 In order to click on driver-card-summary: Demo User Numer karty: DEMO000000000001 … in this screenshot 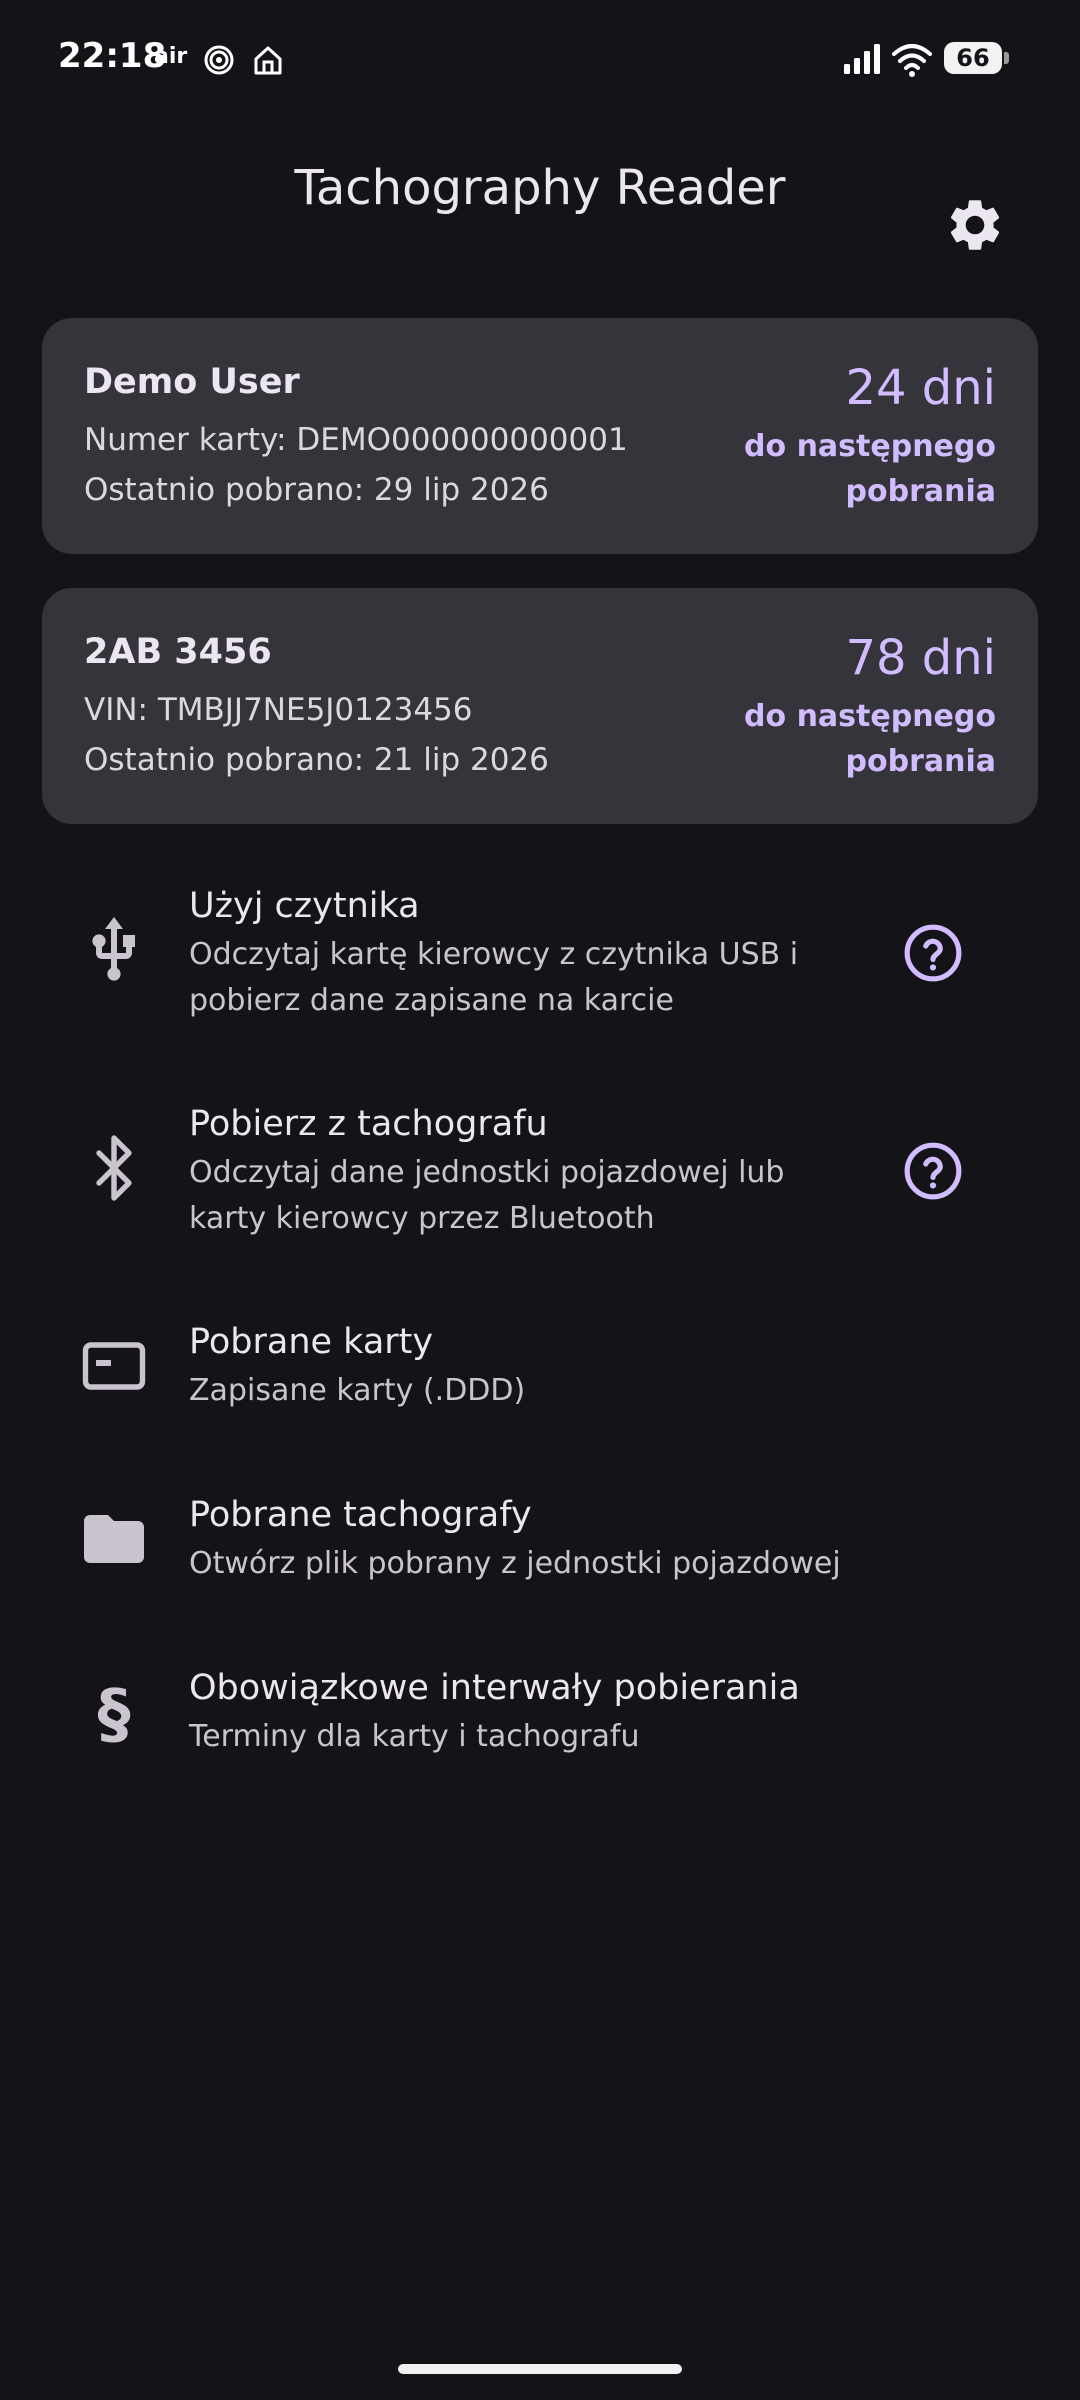, I will do `click(540, 436)`.